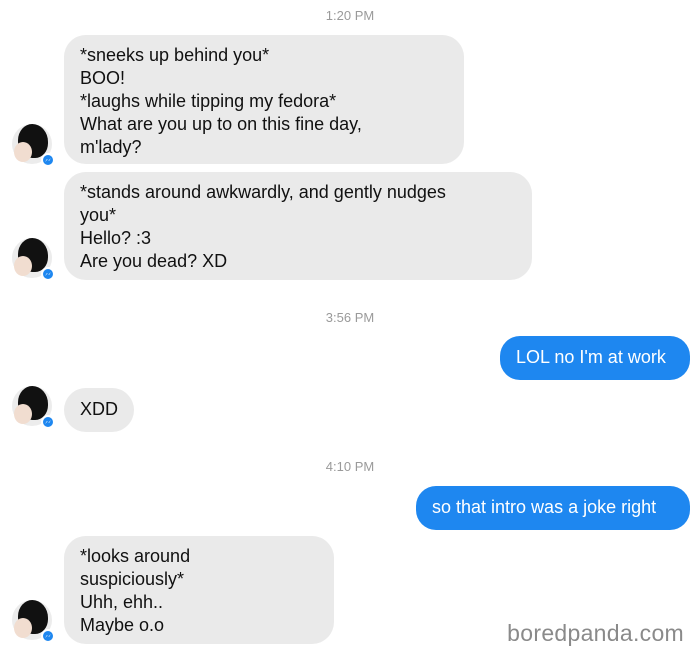 This screenshot has height=657, width=700. Describe the element at coordinates (350, 466) in the screenshot. I see `timestamp: 4:10 PM` at that location.